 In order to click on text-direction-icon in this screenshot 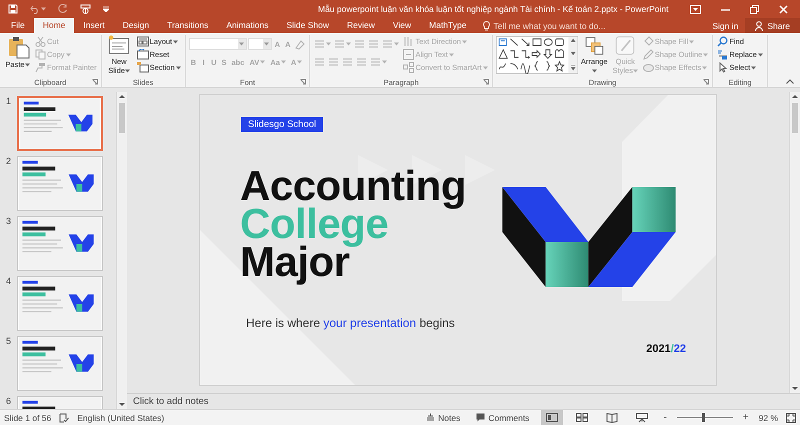, I will do `click(408, 41)`.